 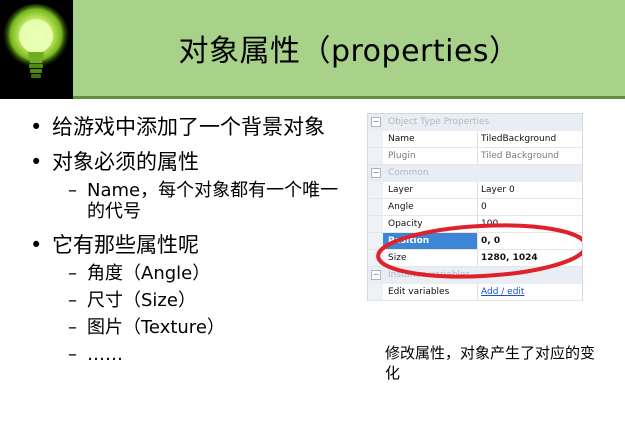 What do you see at coordinates (149, 273) in the screenshot?
I see `sub-bullet-text: 角度（Angle）` at bounding box center [149, 273].